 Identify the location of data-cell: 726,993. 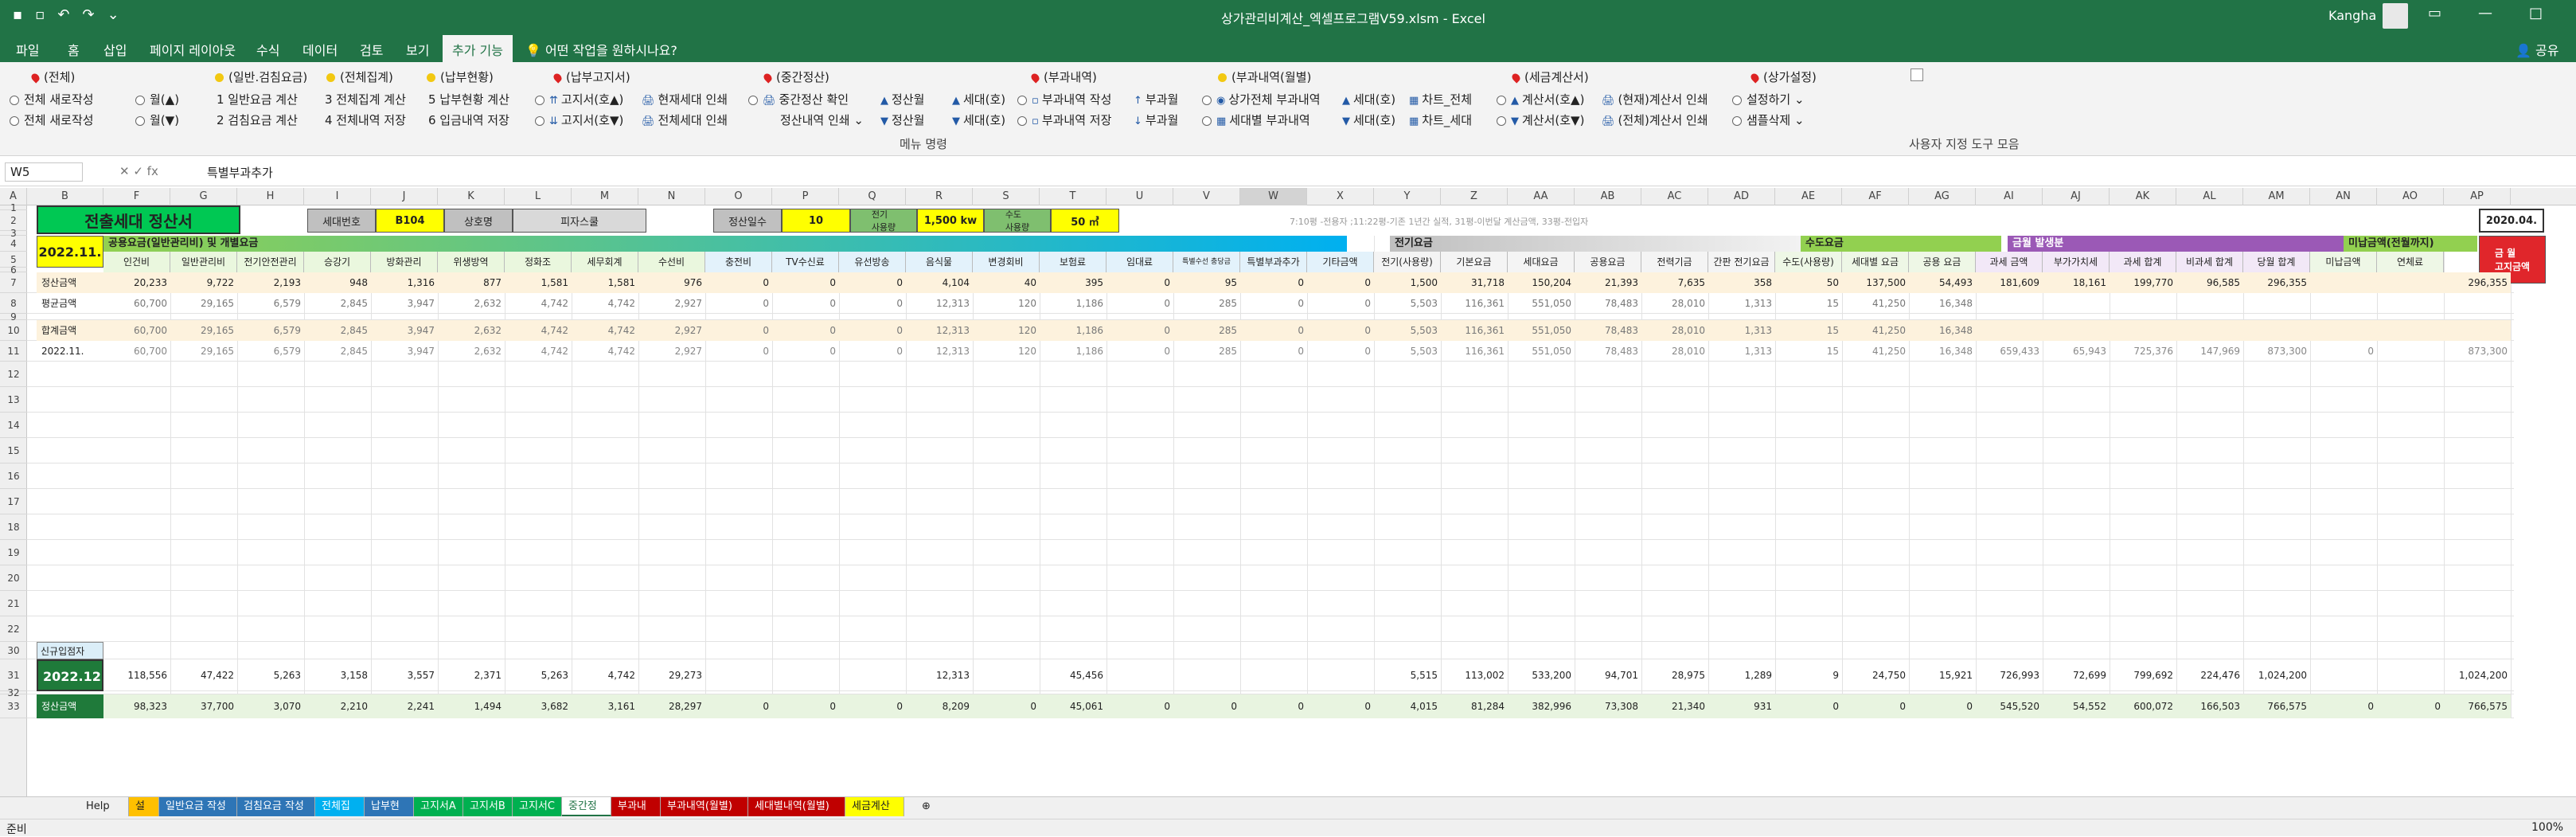
(2009, 675).